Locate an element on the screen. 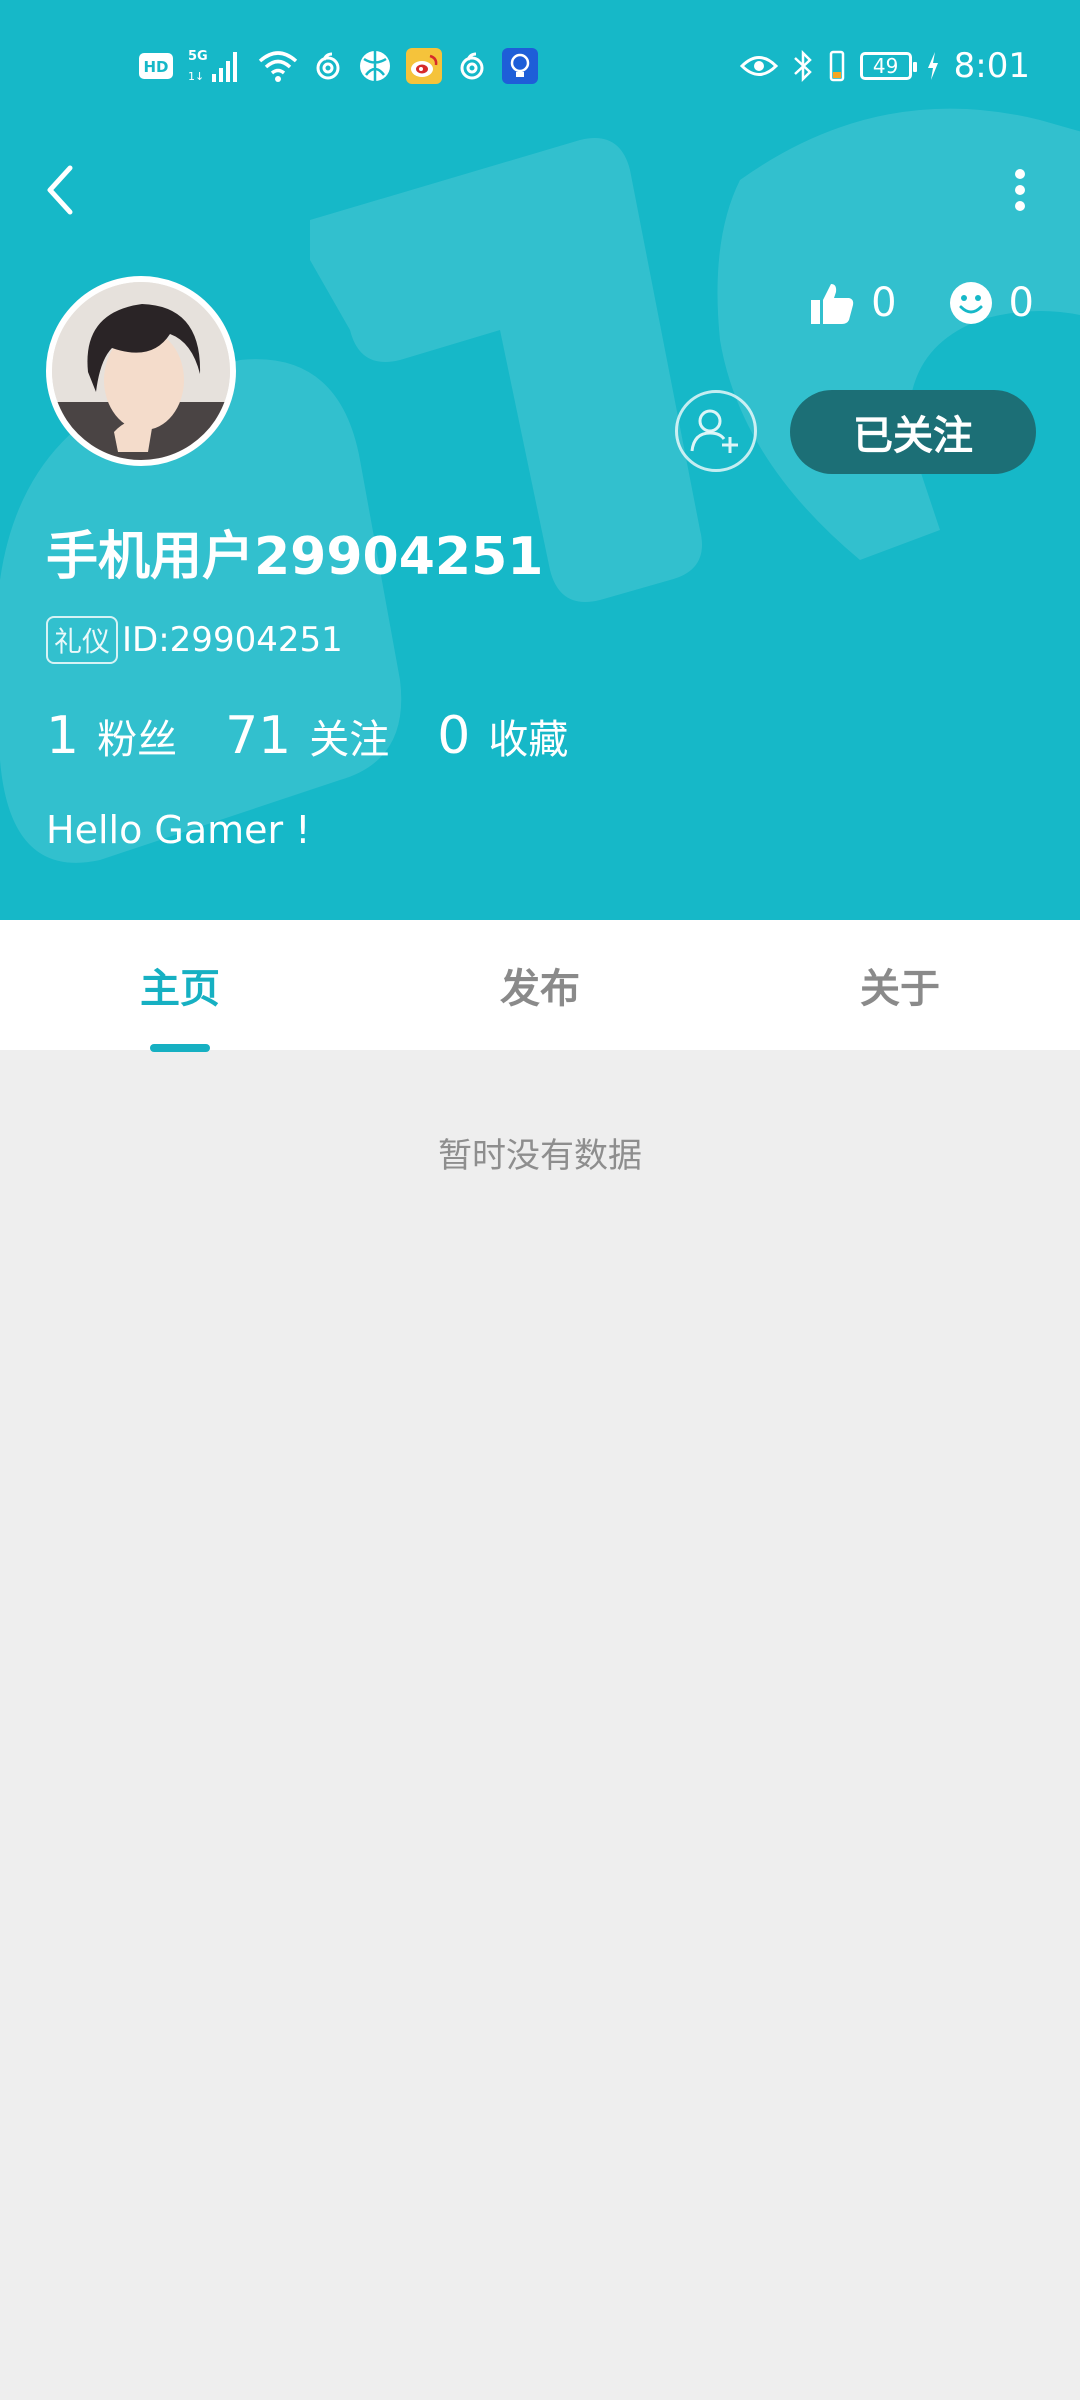  avatar is located at coordinates (141, 371).